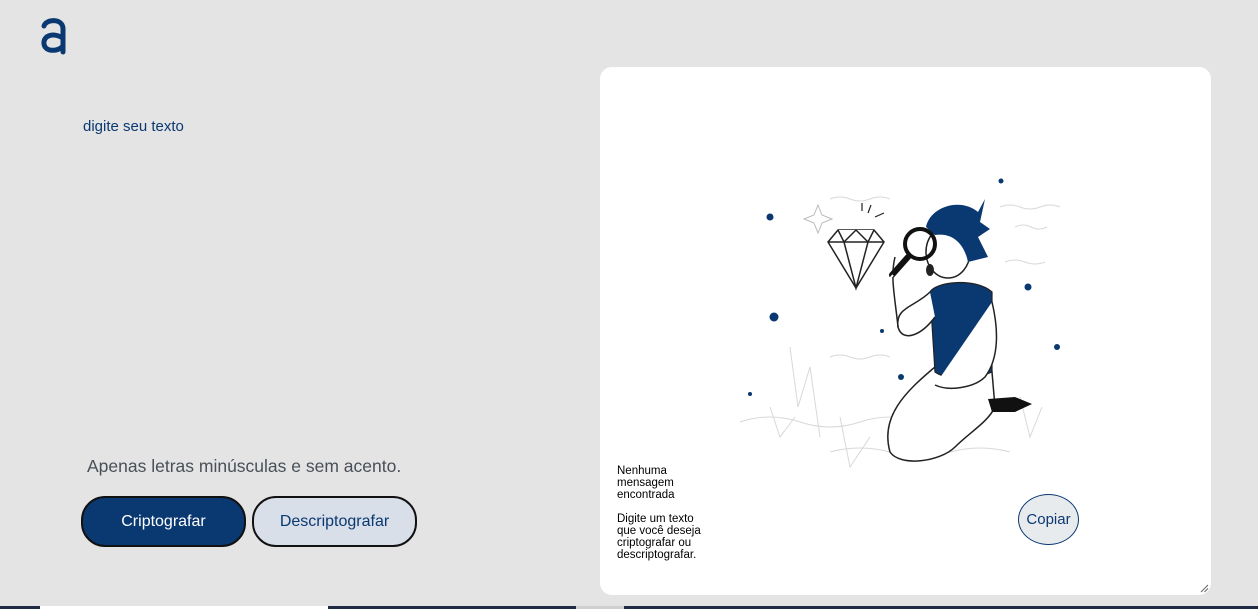  What do you see at coordinates (900, 323) in the screenshot?
I see `person-with-magnifying-glass-illustration` at bounding box center [900, 323].